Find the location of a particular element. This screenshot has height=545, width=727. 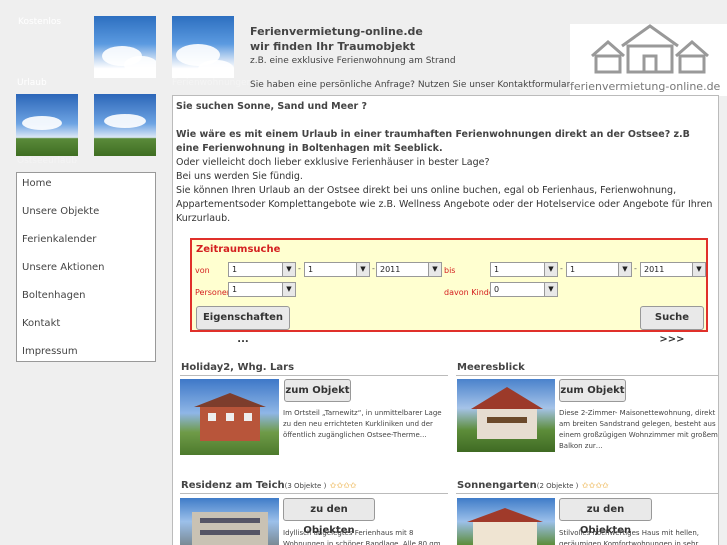

tile-label-ferienwohnungen: Ferienwohnungen is located at coordinates (212, 83).